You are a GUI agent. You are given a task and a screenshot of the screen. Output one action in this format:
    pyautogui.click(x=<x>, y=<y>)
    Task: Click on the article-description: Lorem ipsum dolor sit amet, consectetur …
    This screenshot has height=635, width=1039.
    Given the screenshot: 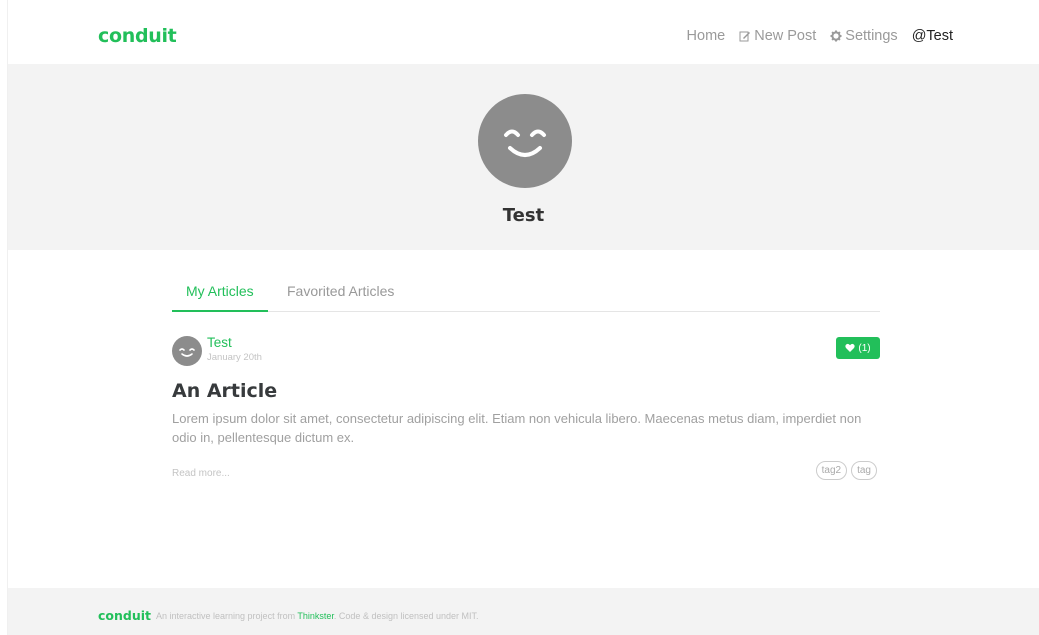 What is the action you would take?
    pyautogui.click(x=517, y=428)
    